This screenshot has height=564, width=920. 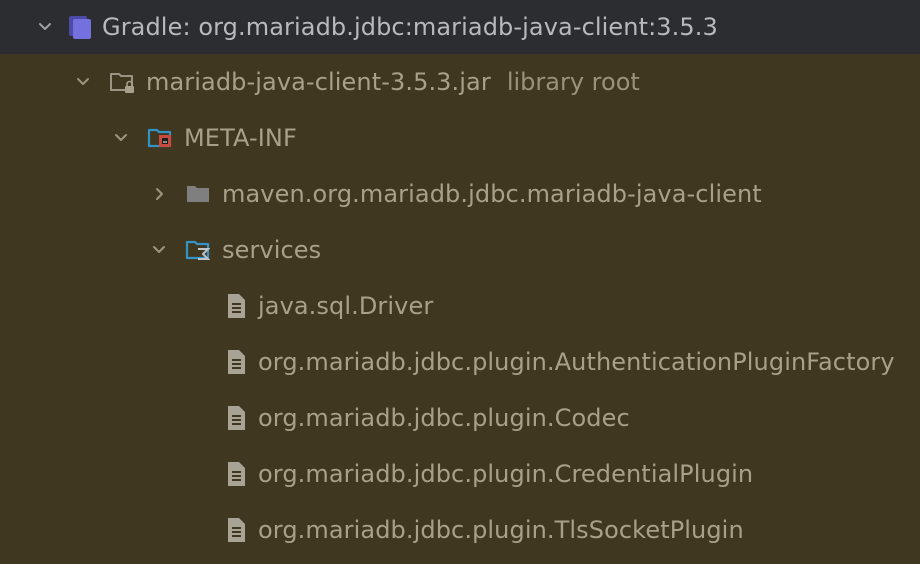 What do you see at coordinates (573, 82) in the screenshot?
I see `library-root-label: library root` at bounding box center [573, 82].